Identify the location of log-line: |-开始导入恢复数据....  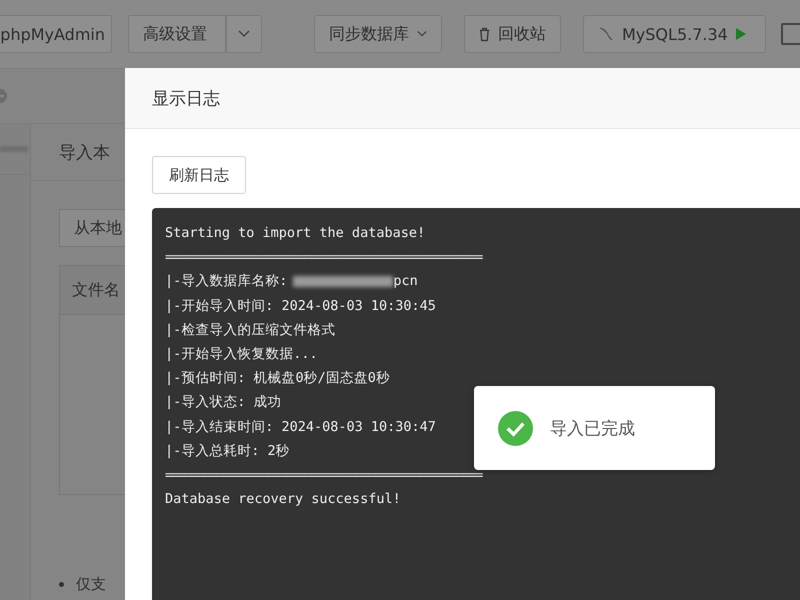
(241, 354).